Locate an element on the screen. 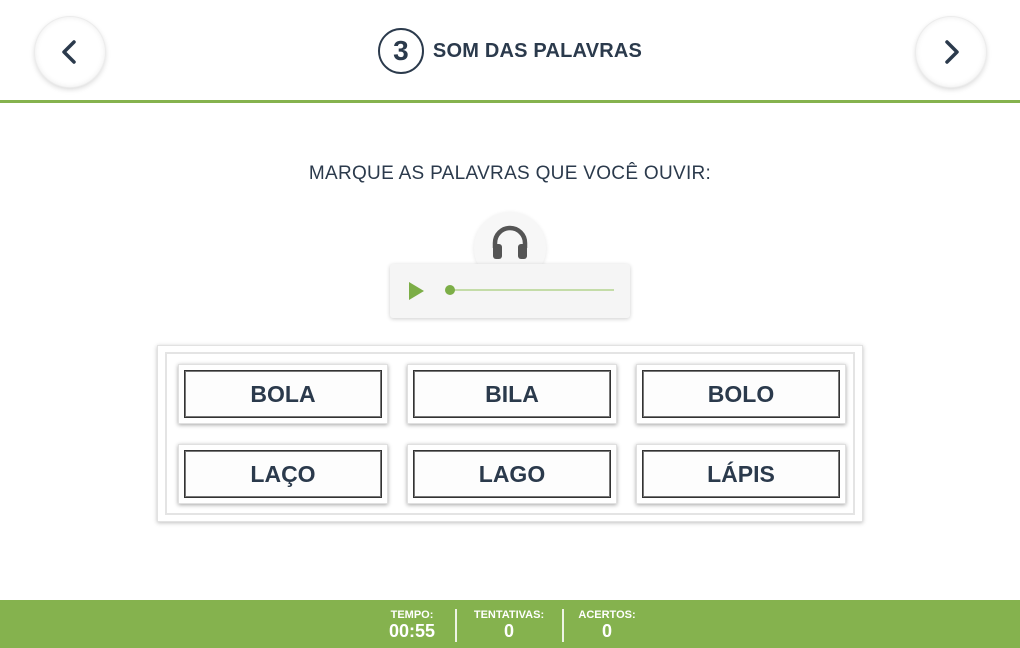 Image resolution: width=1020 pixels, height=648 pixels. page-title: 3 SOM DAS PALAVRAS is located at coordinates (510, 51).